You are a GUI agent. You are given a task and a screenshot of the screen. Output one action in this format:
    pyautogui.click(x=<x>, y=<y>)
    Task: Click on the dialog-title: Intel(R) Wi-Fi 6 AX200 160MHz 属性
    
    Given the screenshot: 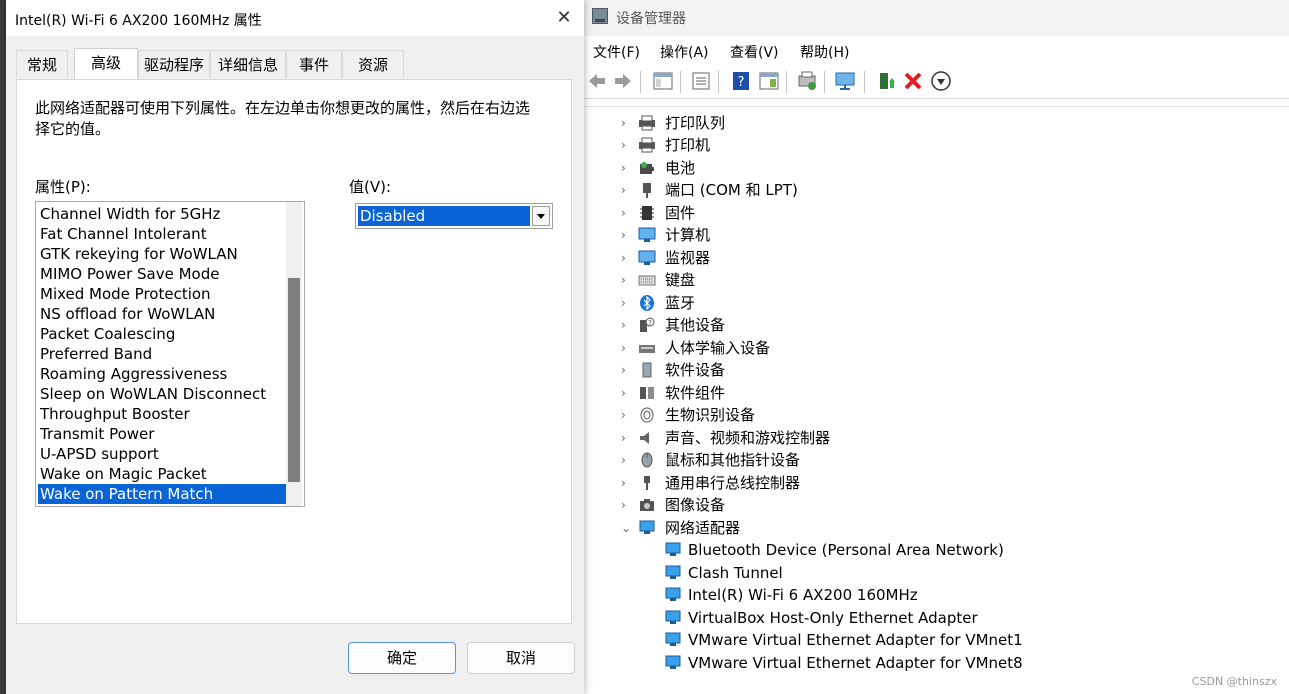 What is the action you would take?
    pyautogui.click(x=138, y=21)
    